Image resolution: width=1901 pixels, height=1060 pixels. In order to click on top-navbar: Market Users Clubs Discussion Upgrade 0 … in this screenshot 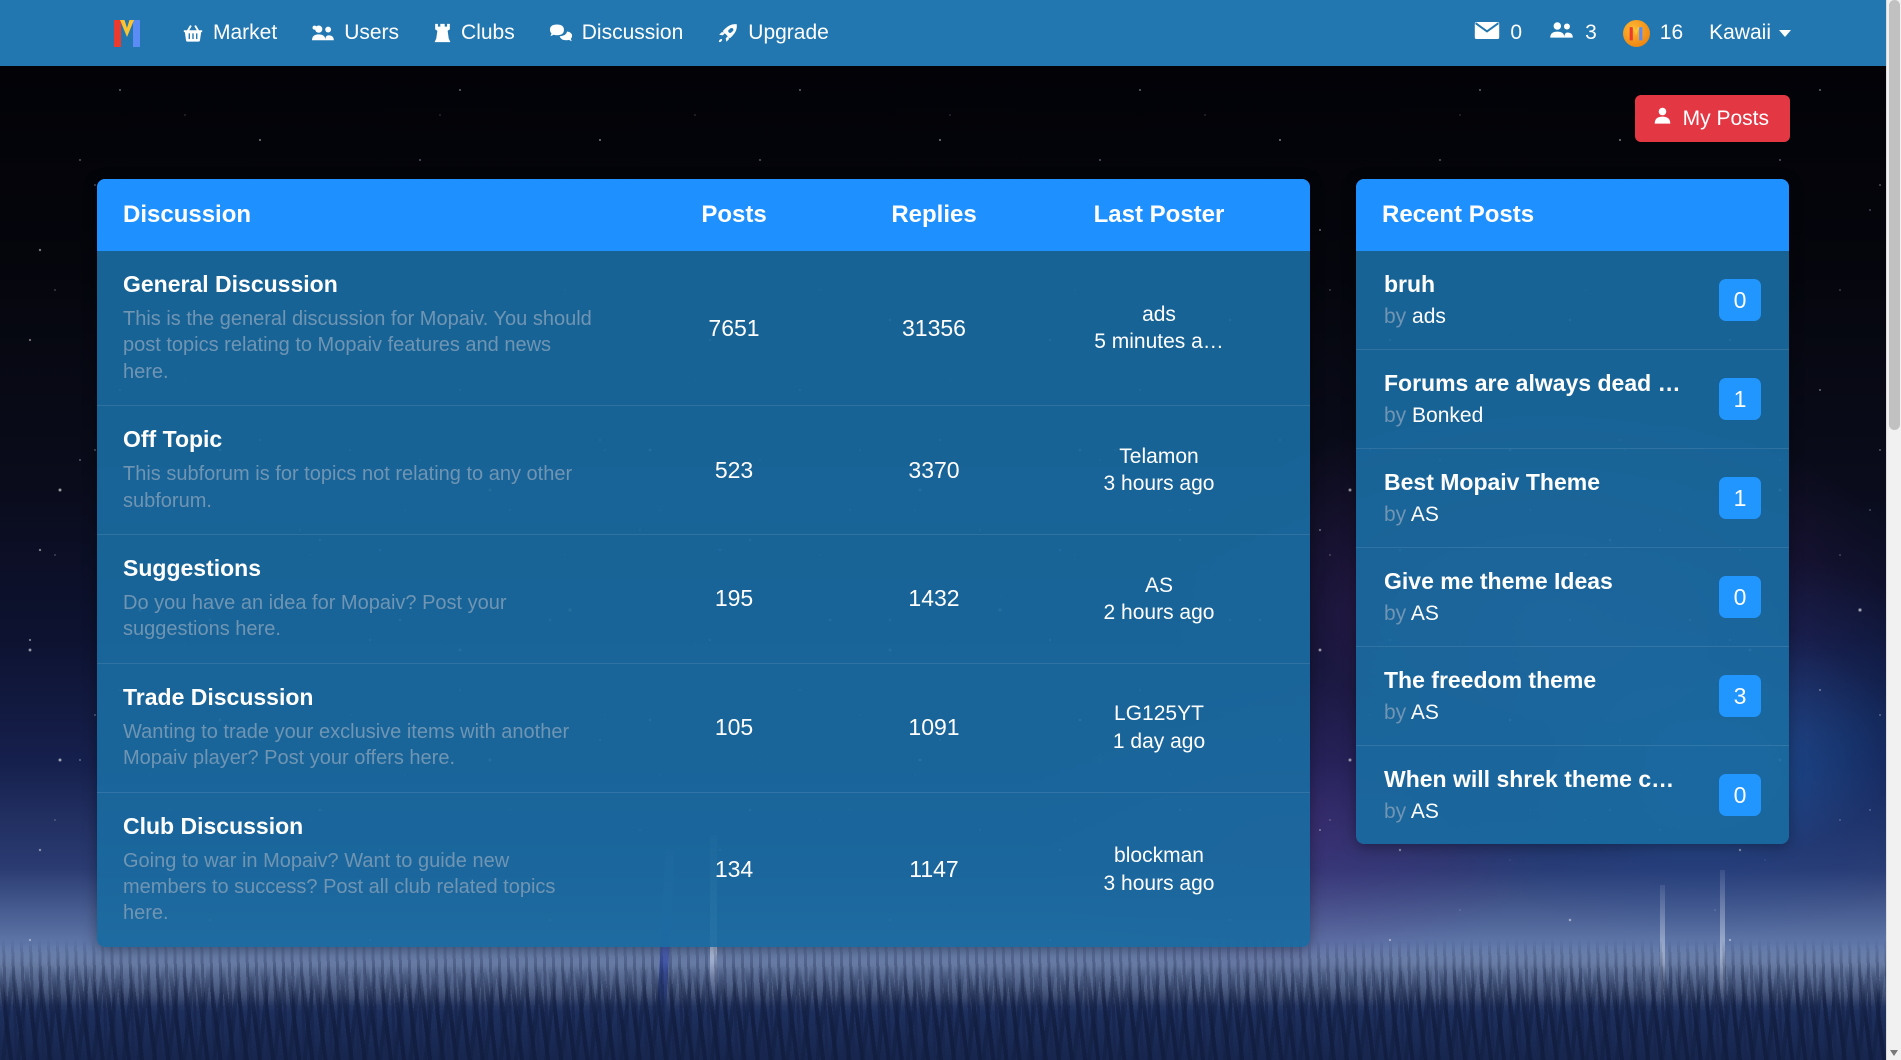, I will do `click(950, 33)`.